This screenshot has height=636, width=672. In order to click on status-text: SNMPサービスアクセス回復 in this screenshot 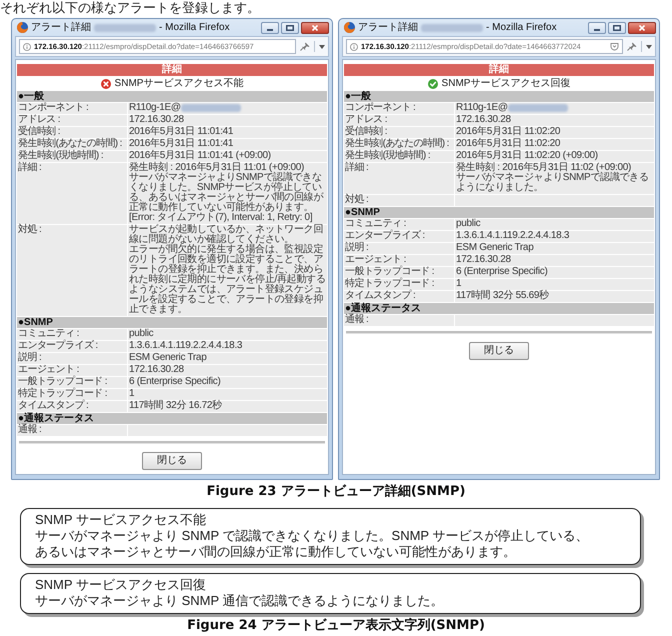, I will do `click(506, 84)`.